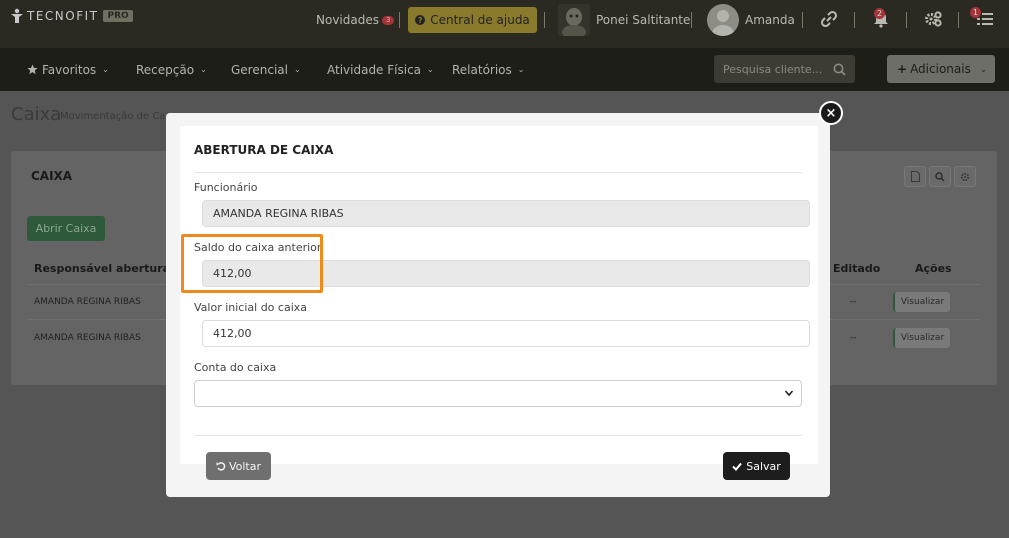 This screenshot has width=1009, height=538. I want to click on gym-avatar, so click(574, 20).